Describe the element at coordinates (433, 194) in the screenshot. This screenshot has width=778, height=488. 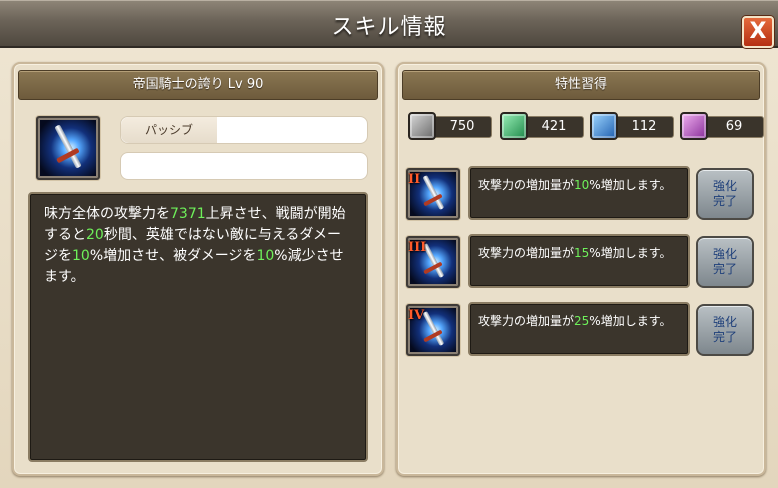
I see `trait-sword-icon: II` at that location.